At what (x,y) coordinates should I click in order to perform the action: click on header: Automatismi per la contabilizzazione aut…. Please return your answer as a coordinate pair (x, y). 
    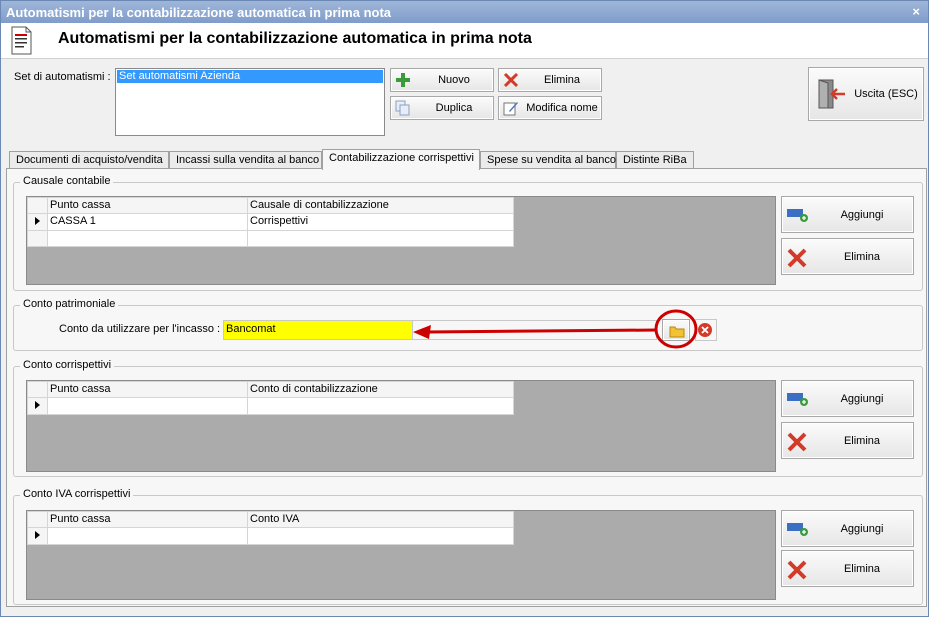
    Looking at the image, I should click on (464, 41).